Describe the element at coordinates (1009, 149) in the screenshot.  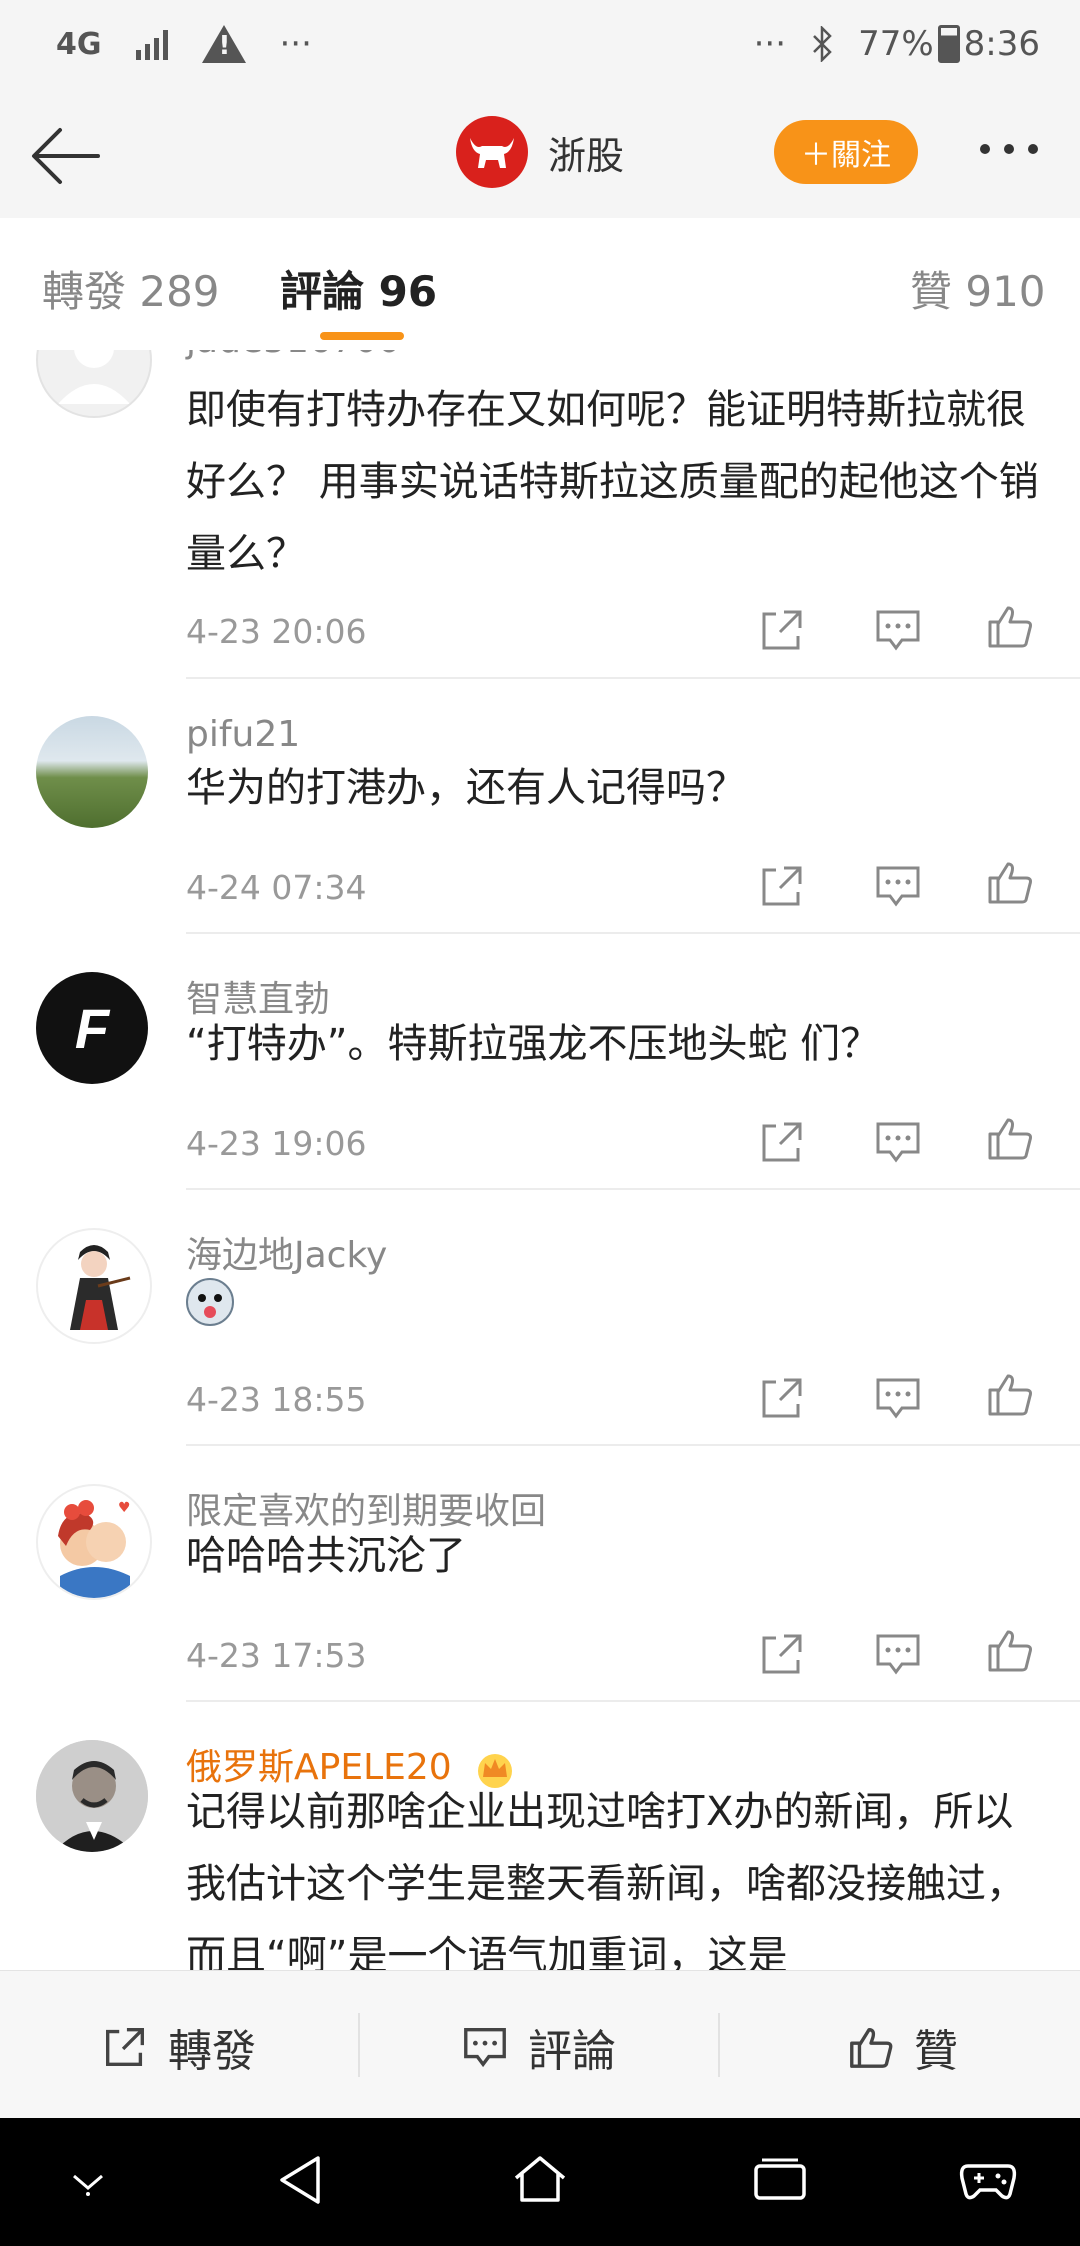
I see `more-options-icon` at that location.